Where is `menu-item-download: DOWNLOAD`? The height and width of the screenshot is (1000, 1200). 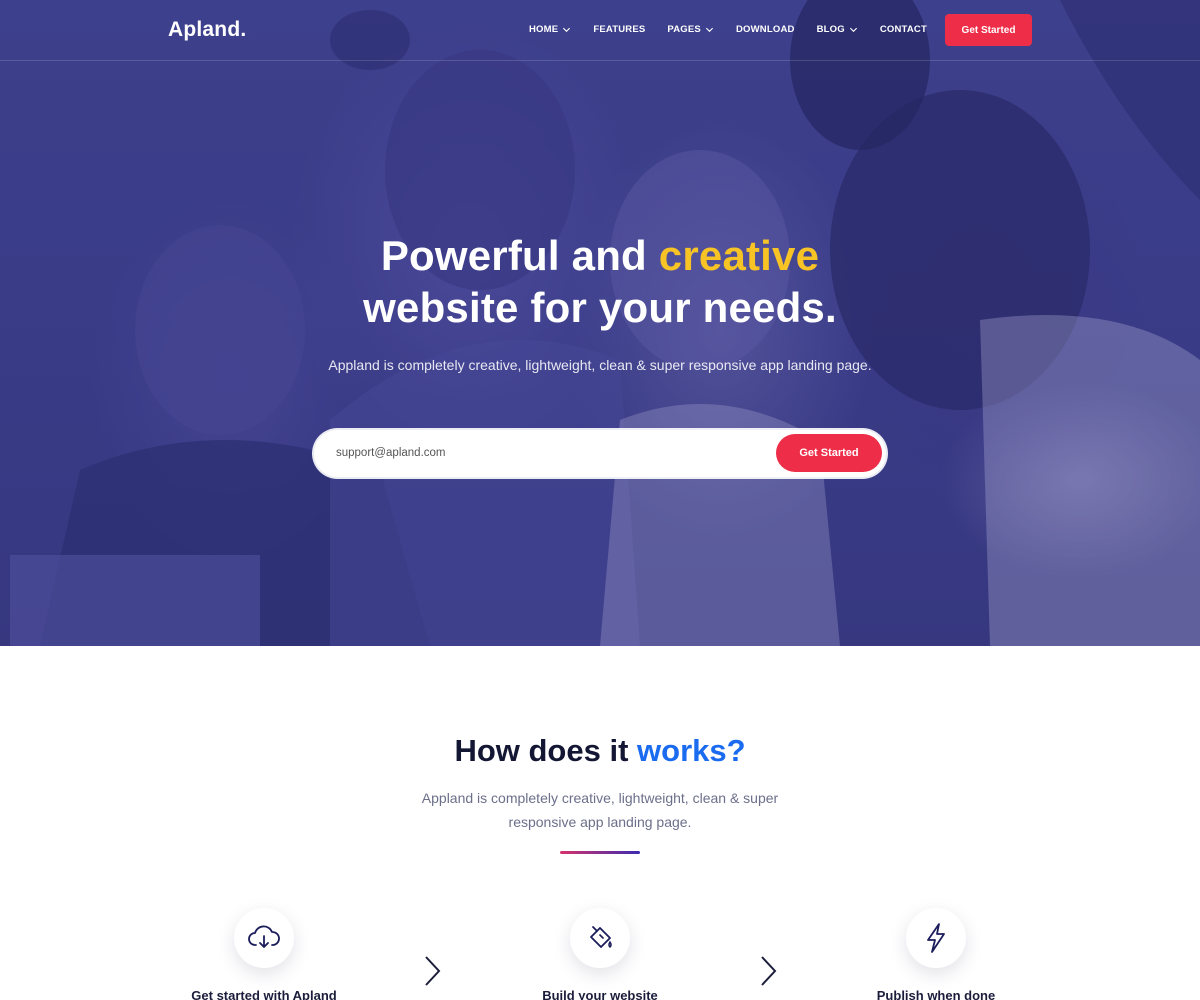
menu-item-download: DOWNLOAD is located at coordinates (765, 29).